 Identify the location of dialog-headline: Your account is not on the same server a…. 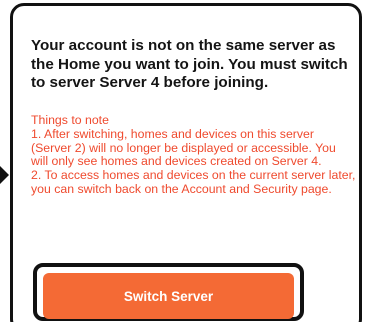
(189, 64).